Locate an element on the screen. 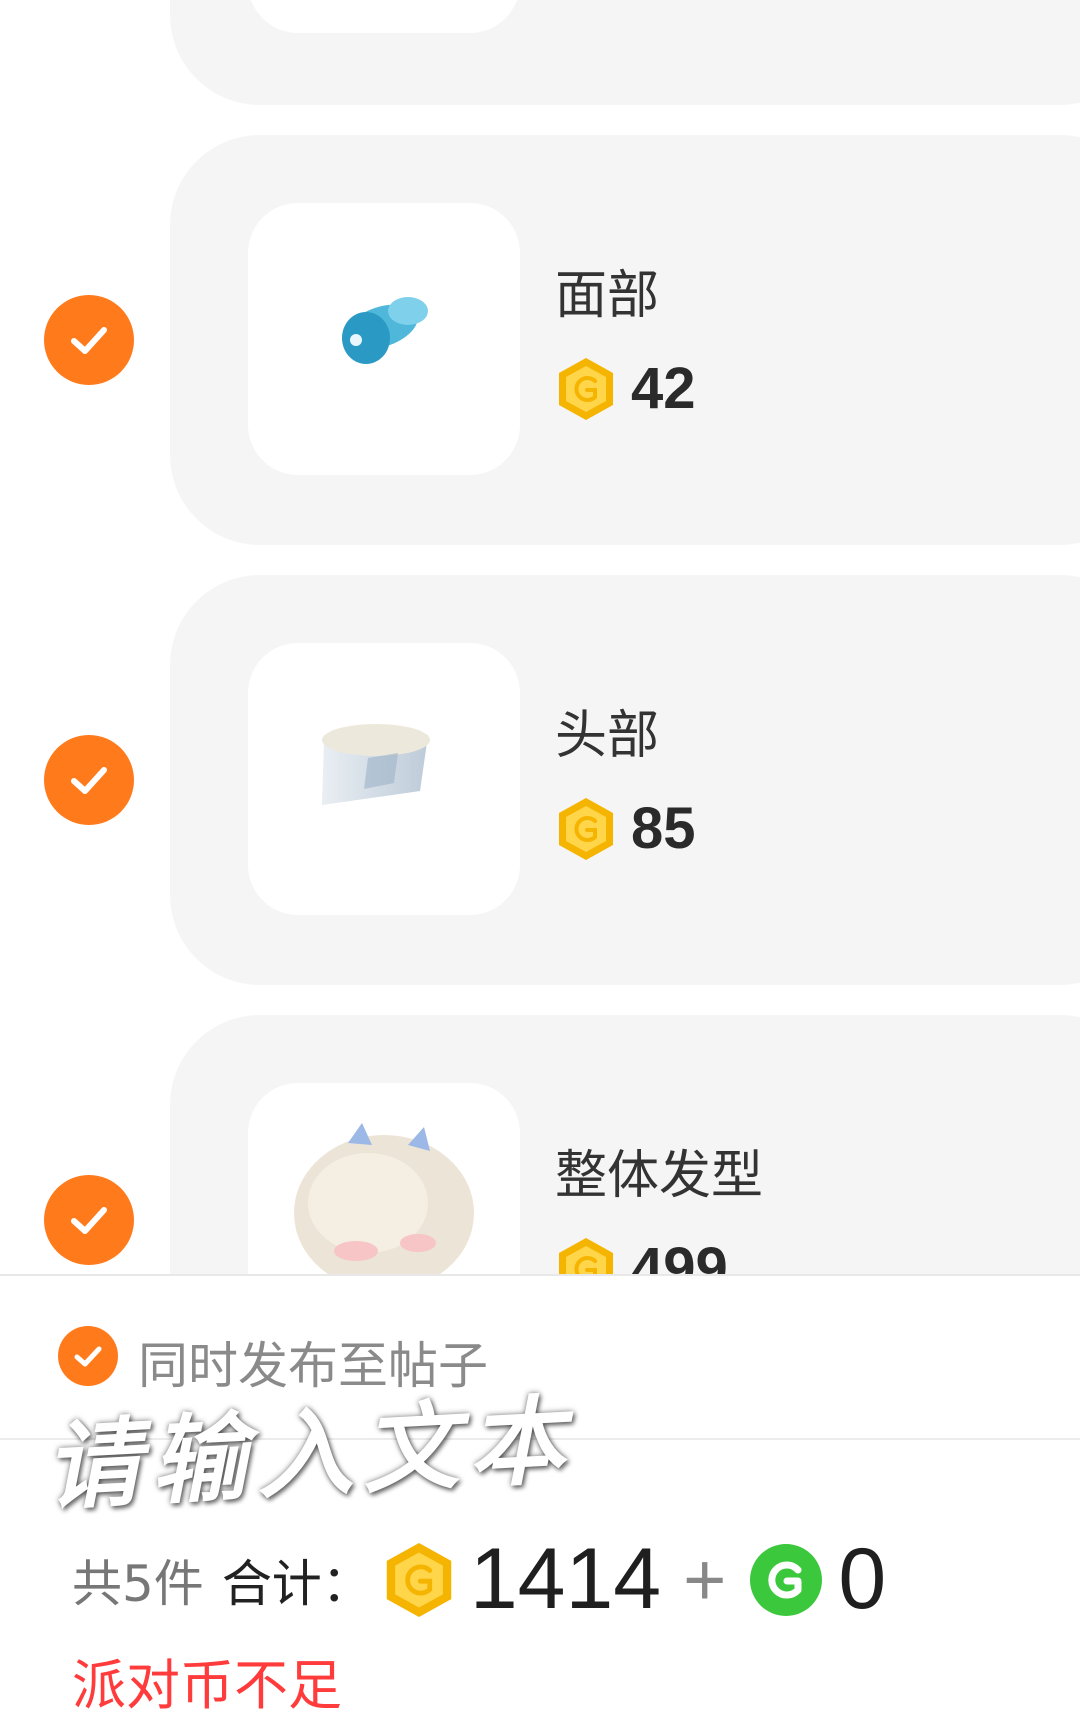 This screenshot has height=1730, width=1080. item-name: 头部 is located at coordinates (607, 736).